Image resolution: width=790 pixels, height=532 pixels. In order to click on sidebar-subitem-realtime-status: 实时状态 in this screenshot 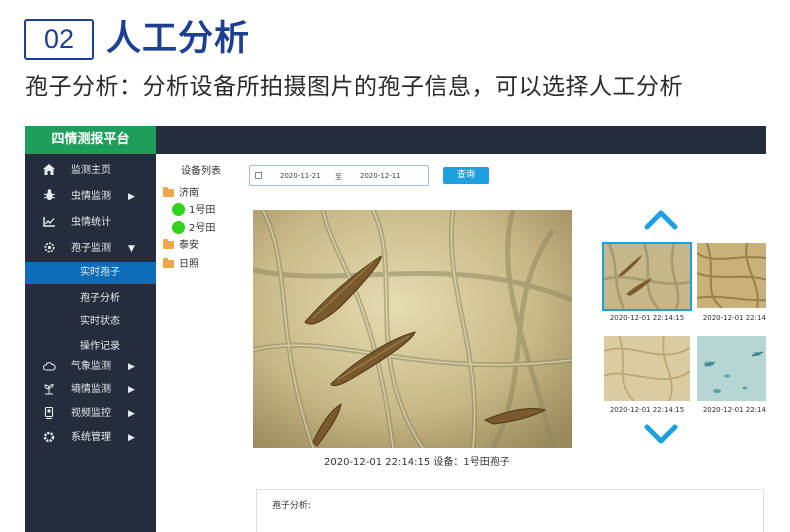, I will do `click(90, 322)`.